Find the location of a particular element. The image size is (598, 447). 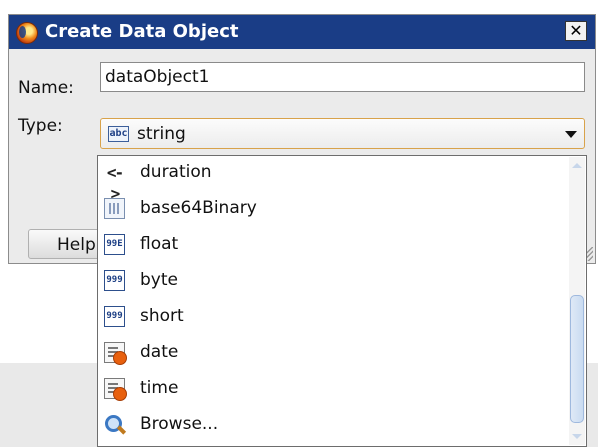

duration-icon: <-> is located at coordinates (115, 183).